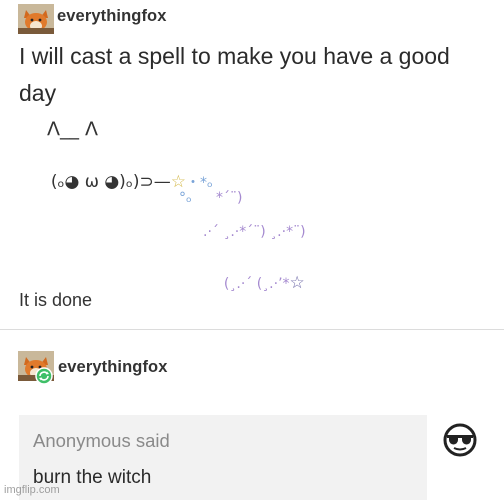 The height and width of the screenshot is (500, 504). Describe the element at coordinates (460, 440) in the screenshot. I see `anonymous-avatar-icon` at that location.